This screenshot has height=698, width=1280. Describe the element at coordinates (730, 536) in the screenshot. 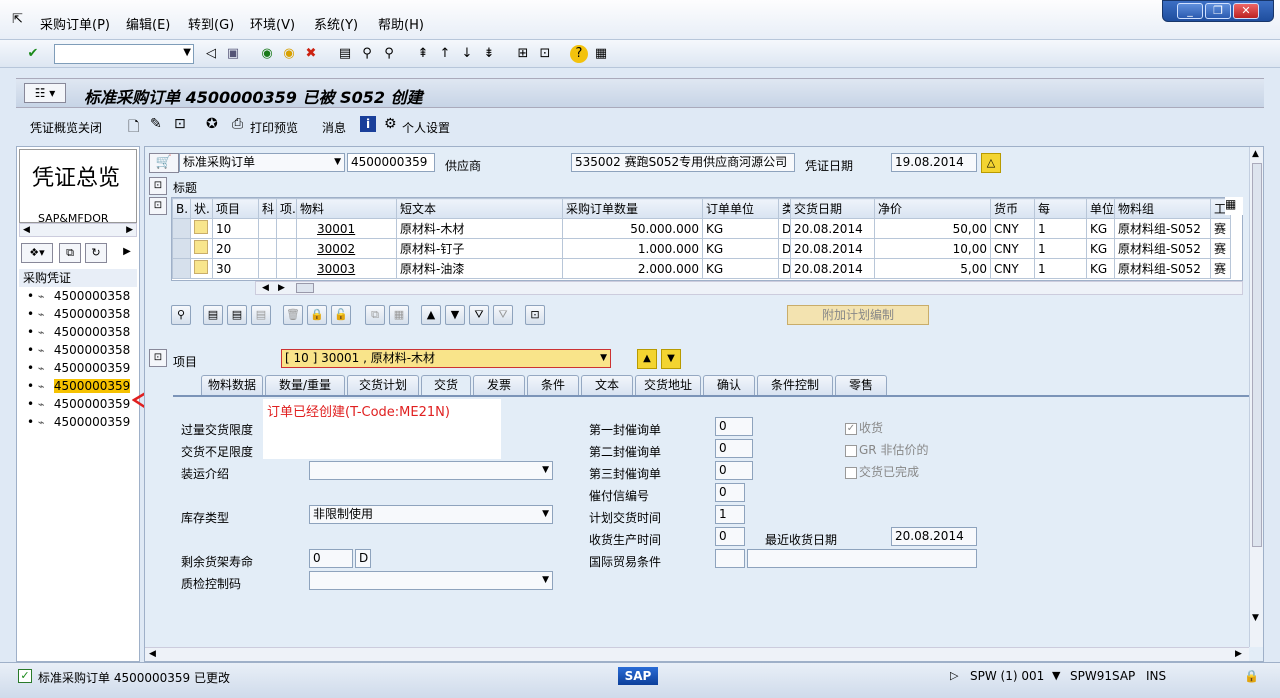

I see `gr-time-field: 0` at that location.